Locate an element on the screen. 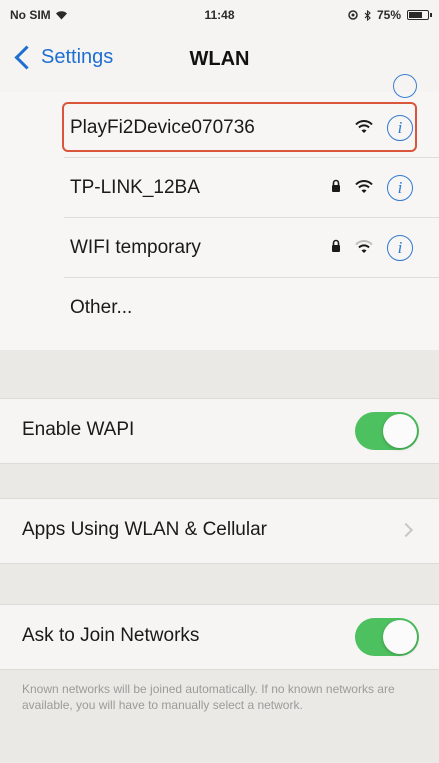 The width and height of the screenshot is (439, 763). enable-wapi-toggle is located at coordinates (387, 431).